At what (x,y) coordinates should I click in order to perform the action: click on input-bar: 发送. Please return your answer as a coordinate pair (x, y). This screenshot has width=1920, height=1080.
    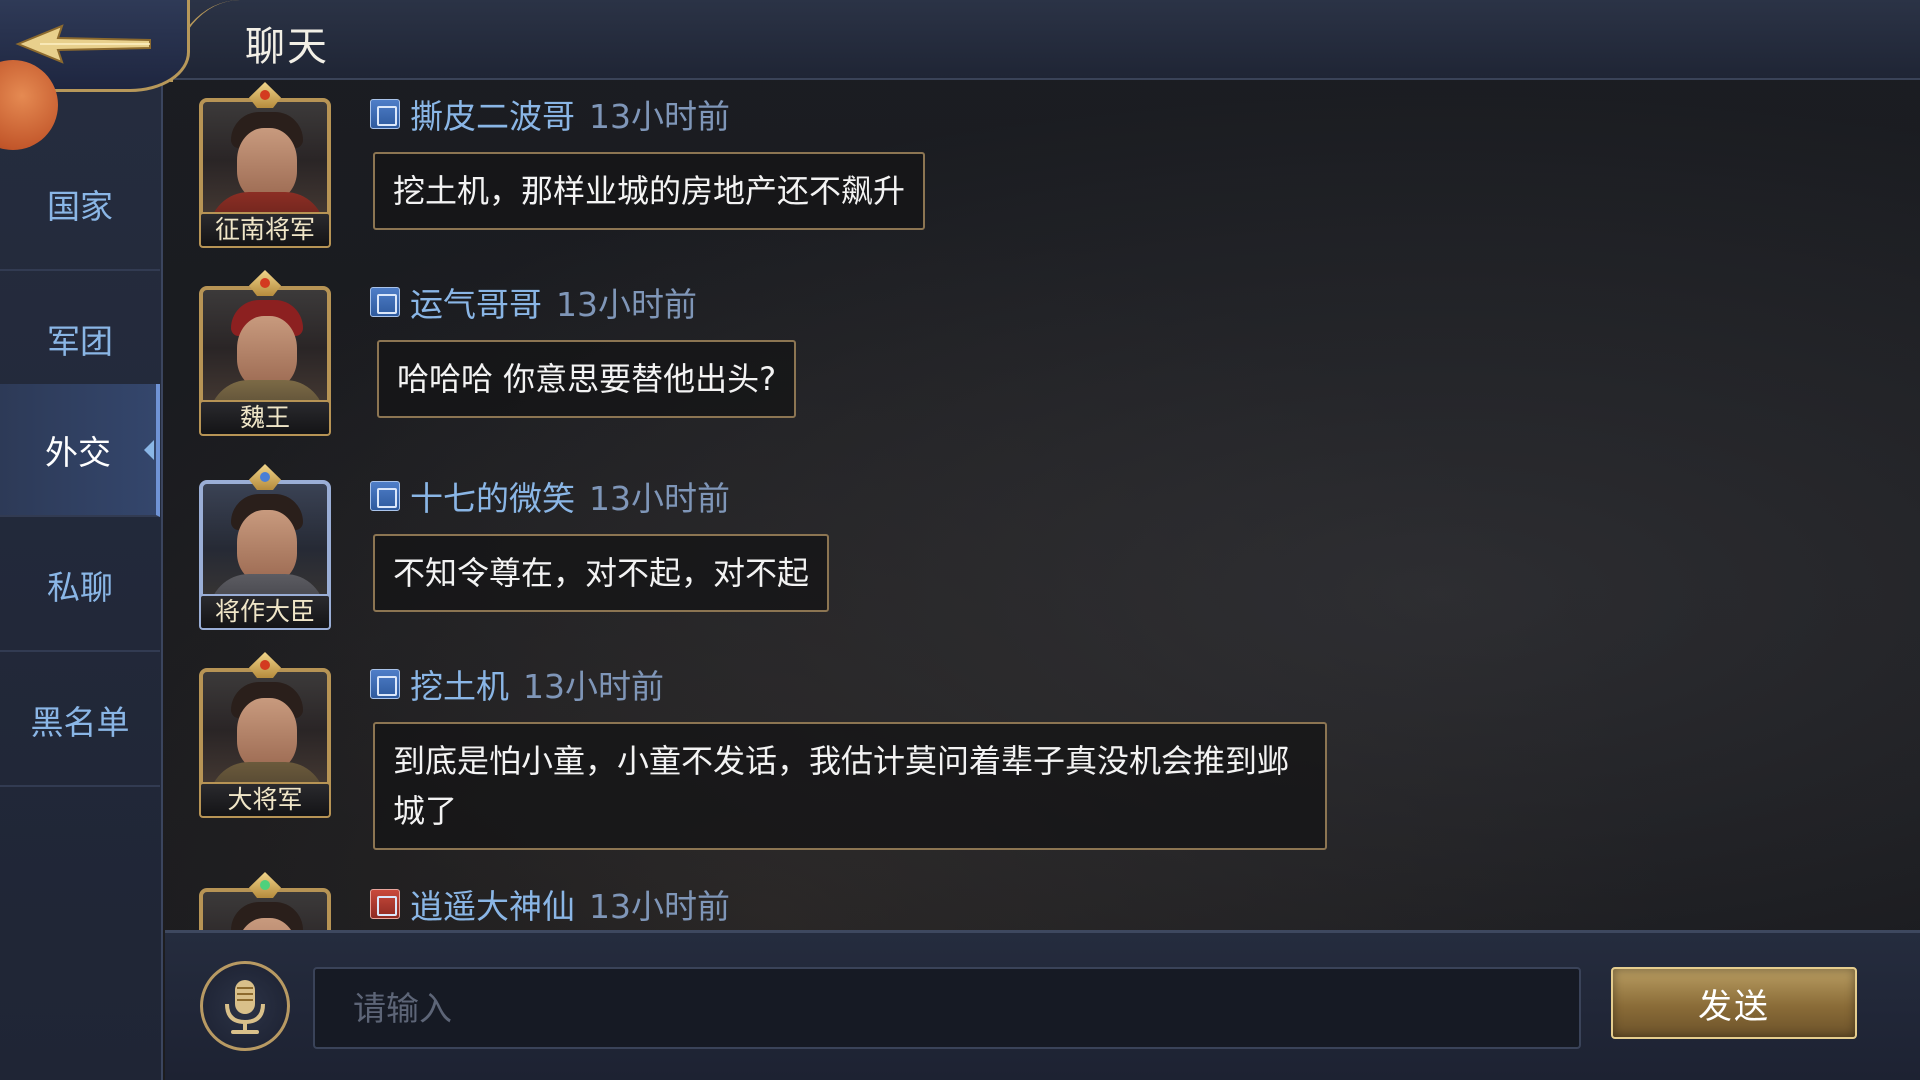
    Looking at the image, I should click on (1042, 1005).